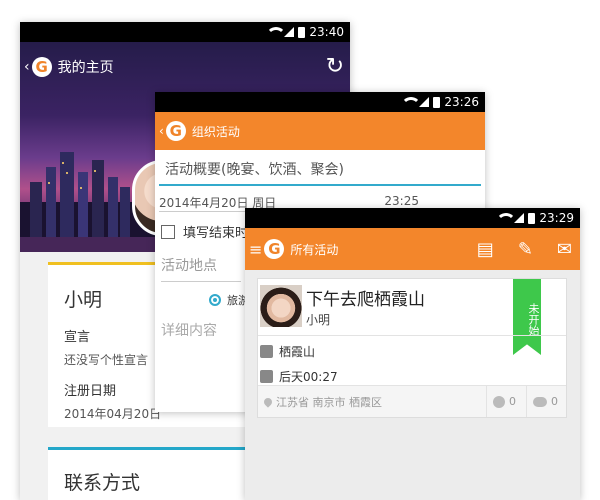 Image resolution: width=600 pixels, height=500 pixels. I want to click on location-input: 活动地点, so click(201, 268).